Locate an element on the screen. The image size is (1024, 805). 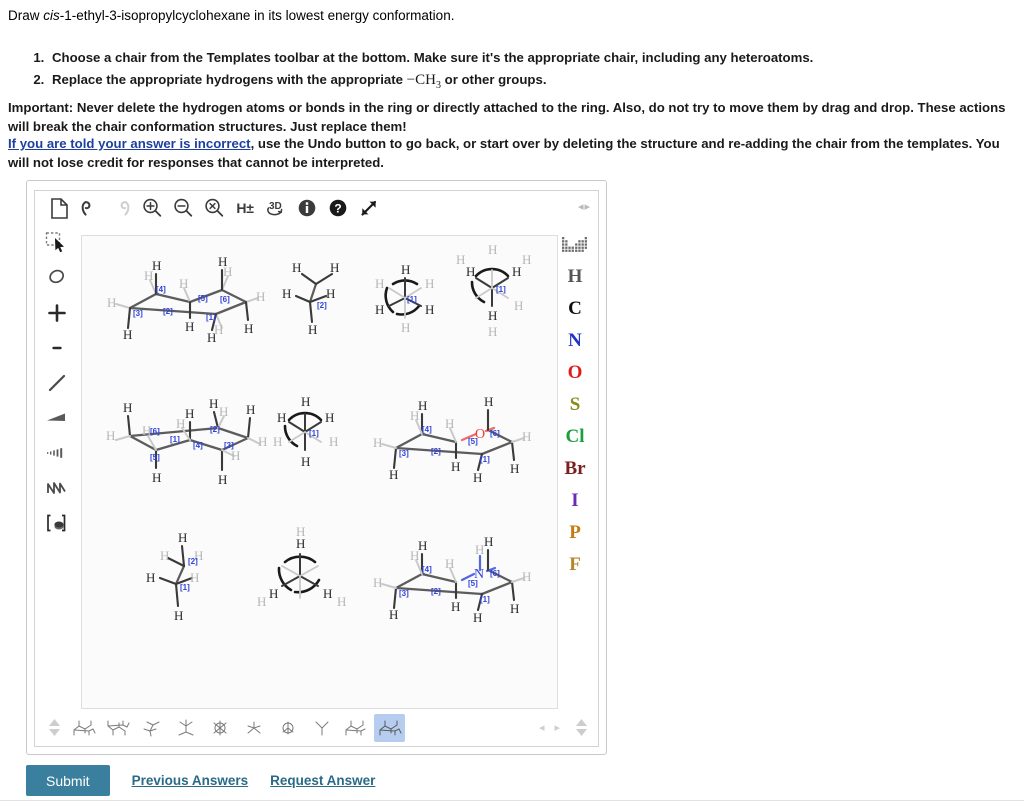
element-c: C is located at coordinates (575, 308).